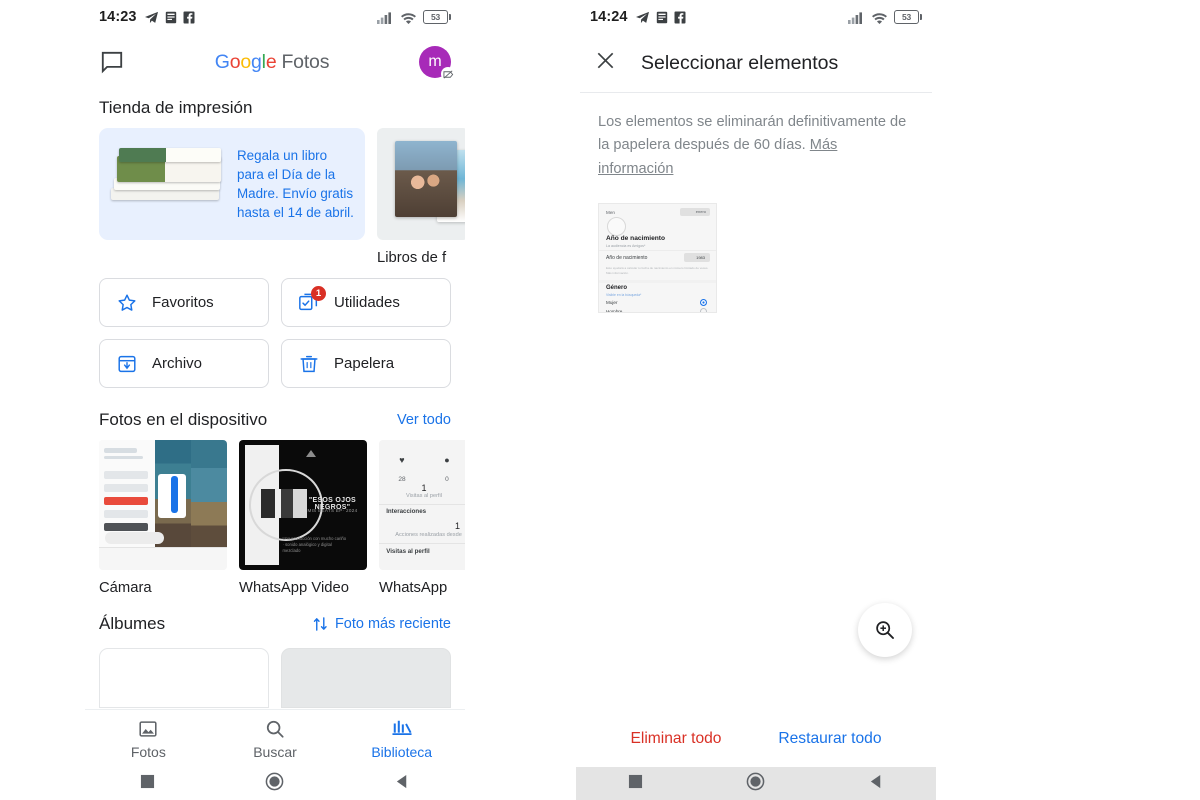 The height and width of the screenshot is (800, 1200). I want to click on nav-item-fotos: Fotos, so click(148, 738).